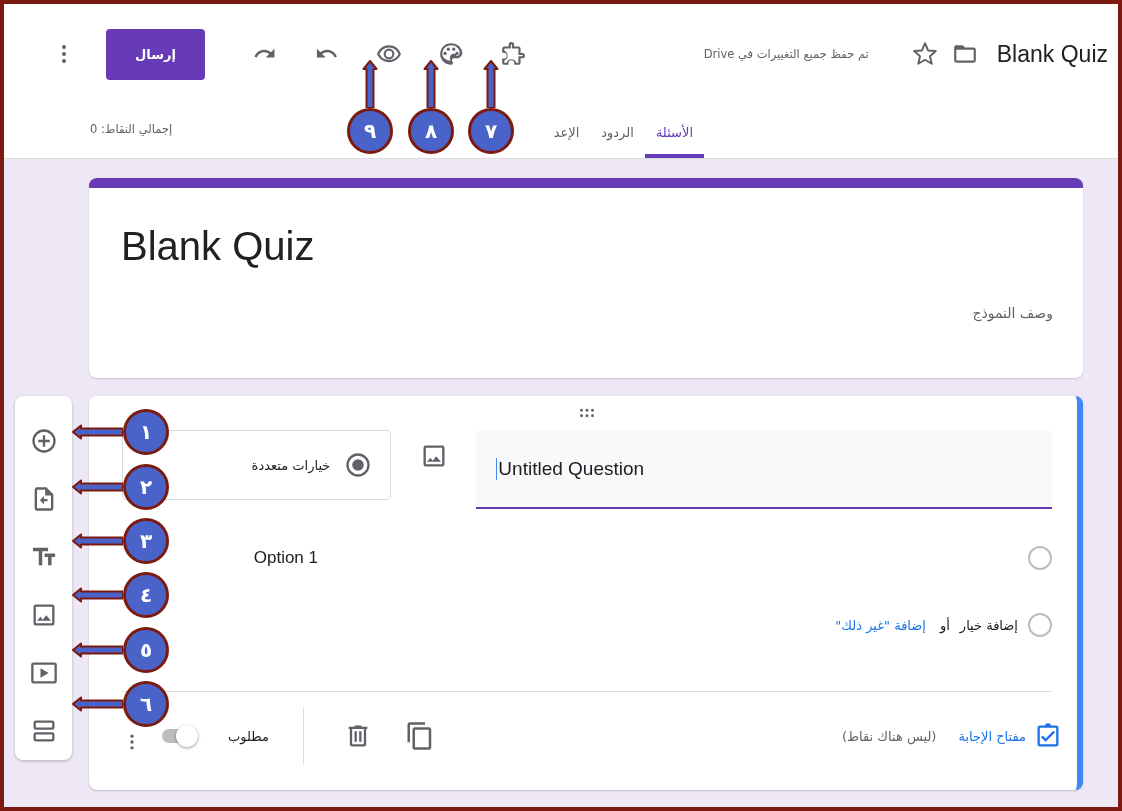 Image resolution: width=1122 pixels, height=811 pixels. What do you see at coordinates (566, 141) in the screenshot?
I see `tab: الإعد` at bounding box center [566, 141].